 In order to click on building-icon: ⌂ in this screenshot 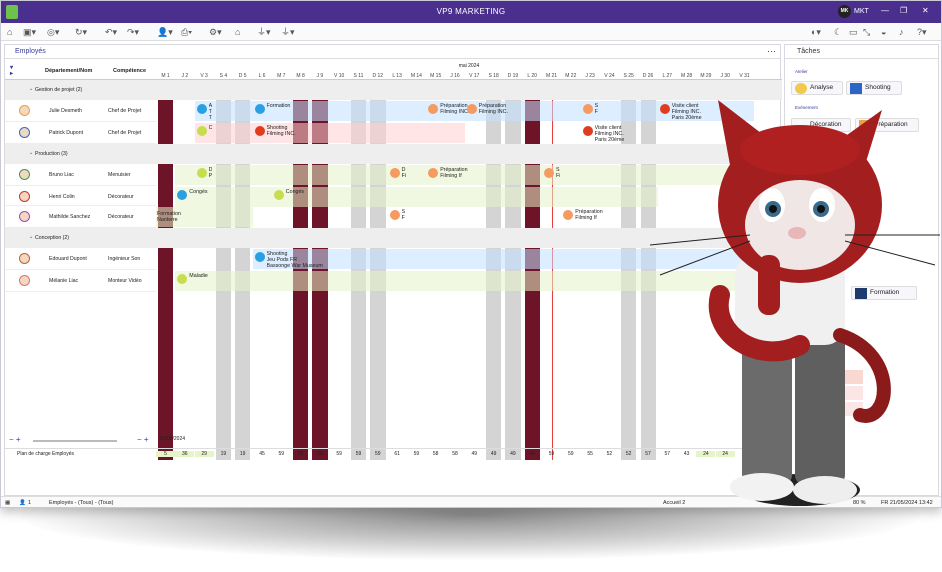, I will do `click(237, 32)`.